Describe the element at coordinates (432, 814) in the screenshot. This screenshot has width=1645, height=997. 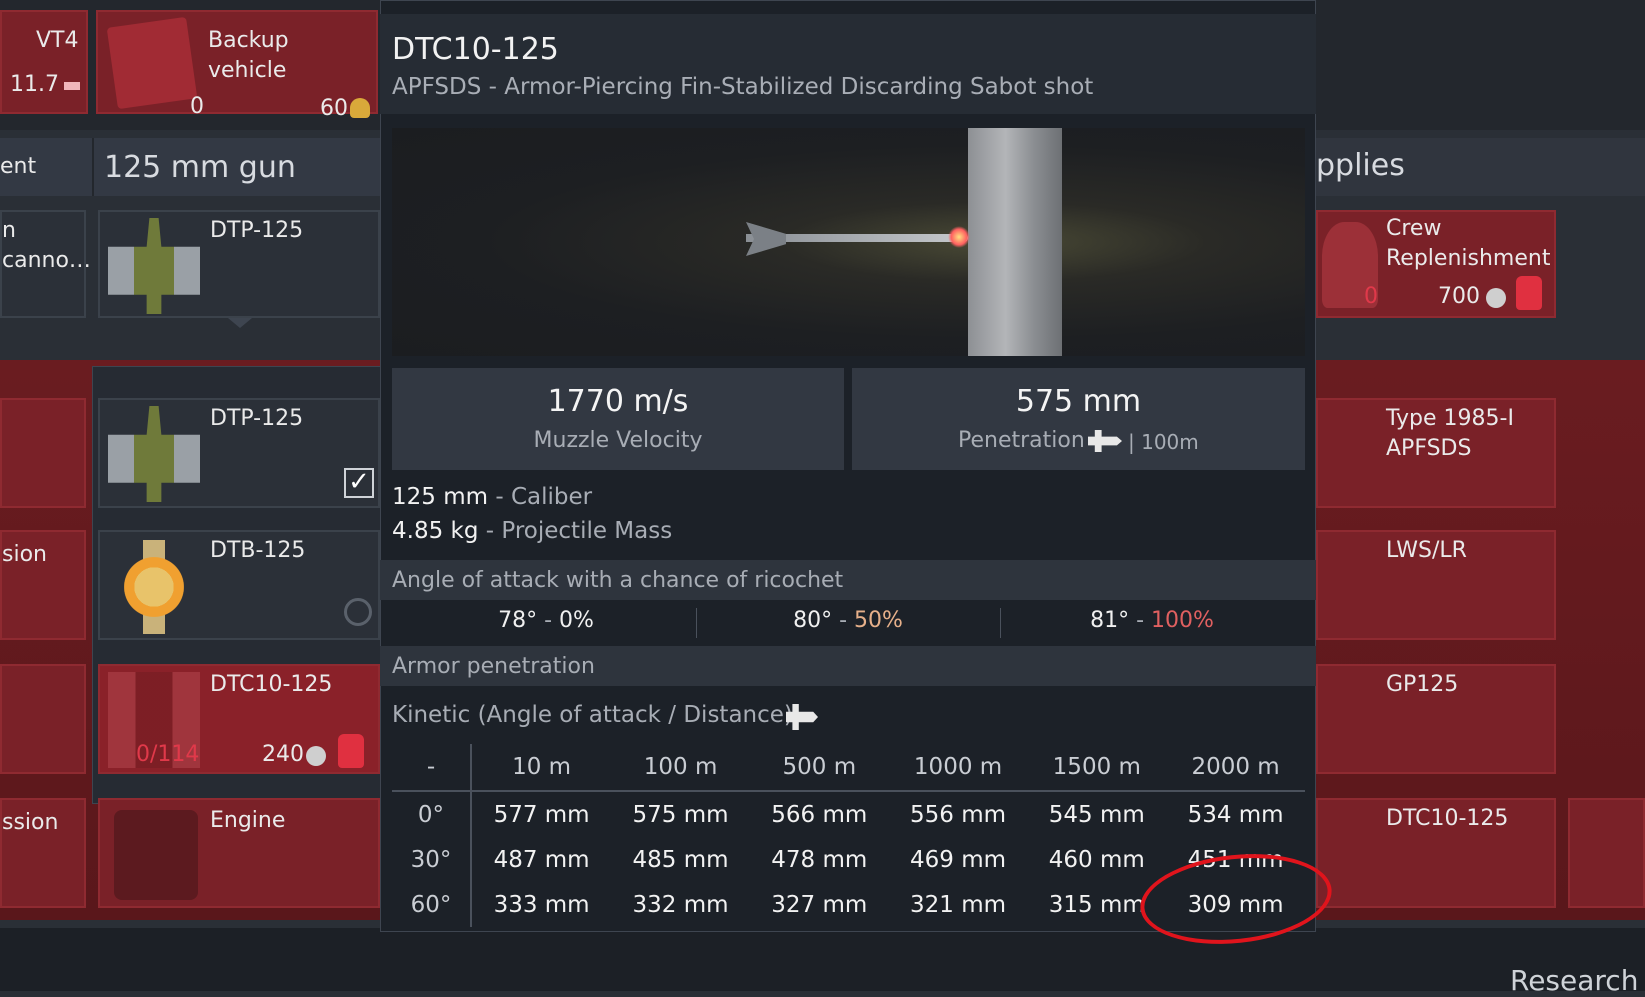
I see `angle-cell: 0°` at that location.